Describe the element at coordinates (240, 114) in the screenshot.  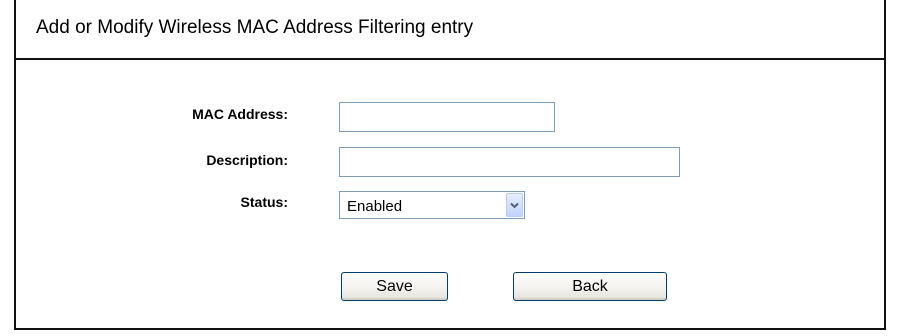
I see `mac-address-label: MAC Address:` at that location.